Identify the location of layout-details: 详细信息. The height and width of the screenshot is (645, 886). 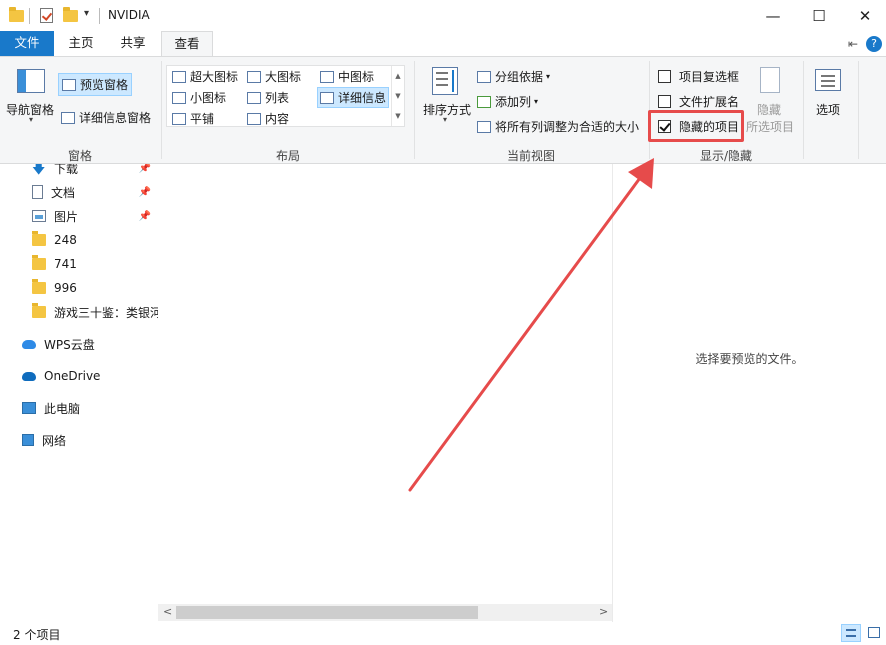
(353, 97).